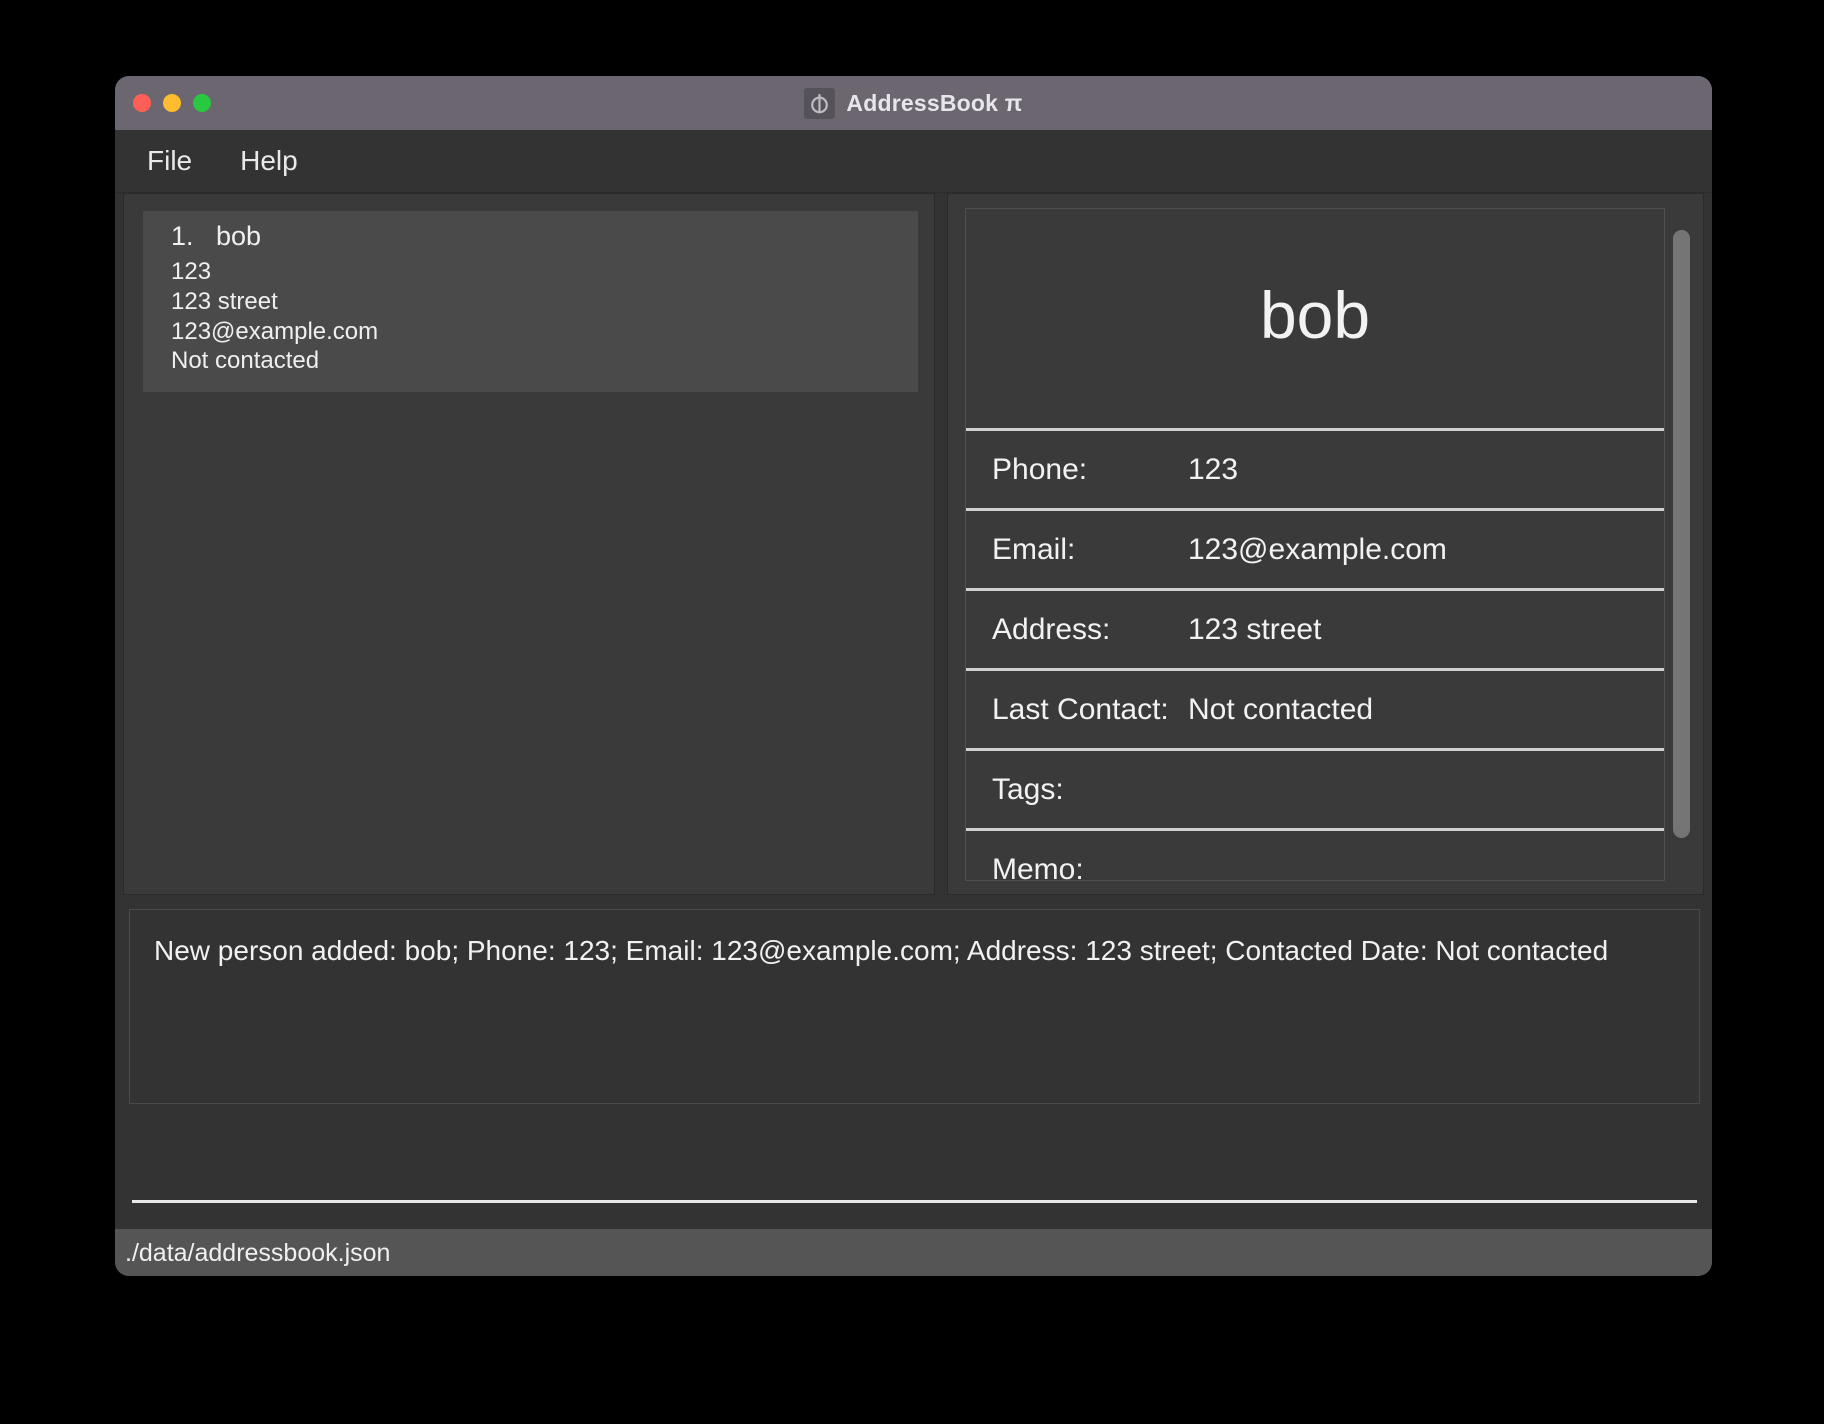  I want to click on detail-scrollbar, so click(1681, 544).